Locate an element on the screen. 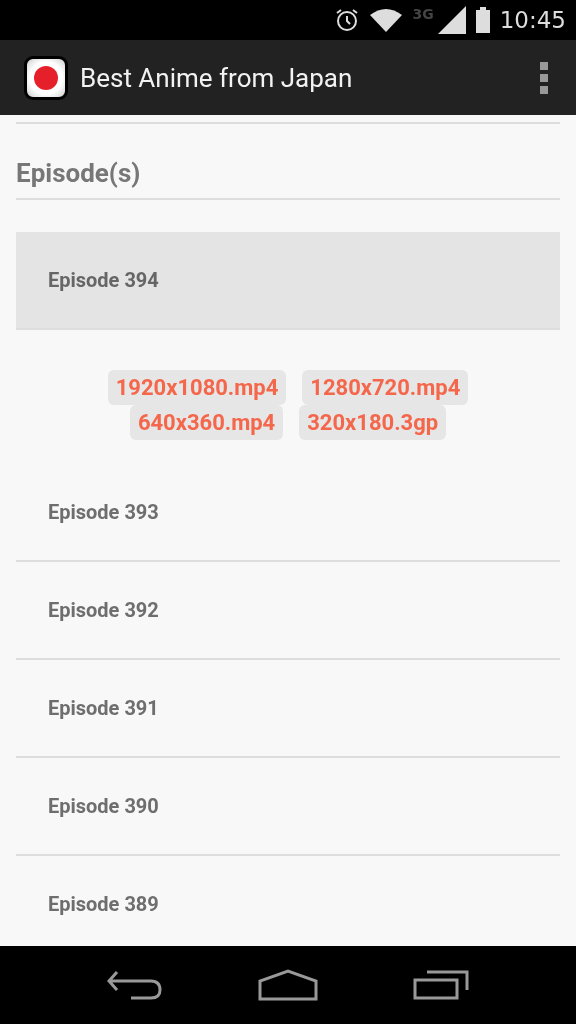 This screenshot has width=576, height=1024. battery-icon is located at coordinates (482, 20).